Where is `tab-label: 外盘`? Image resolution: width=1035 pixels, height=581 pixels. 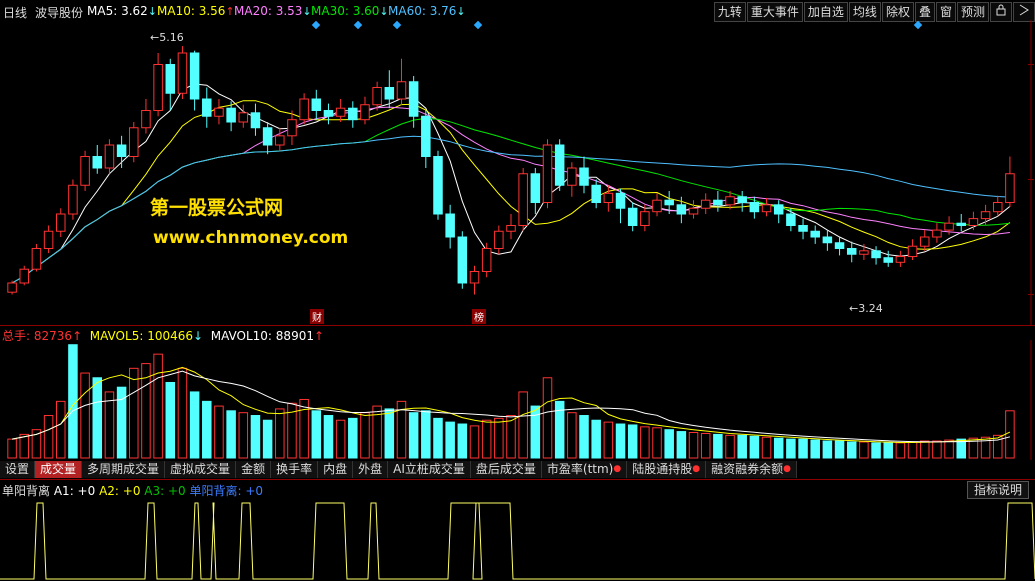 tab-label: 外盘 is located at coordinates (370, 469).